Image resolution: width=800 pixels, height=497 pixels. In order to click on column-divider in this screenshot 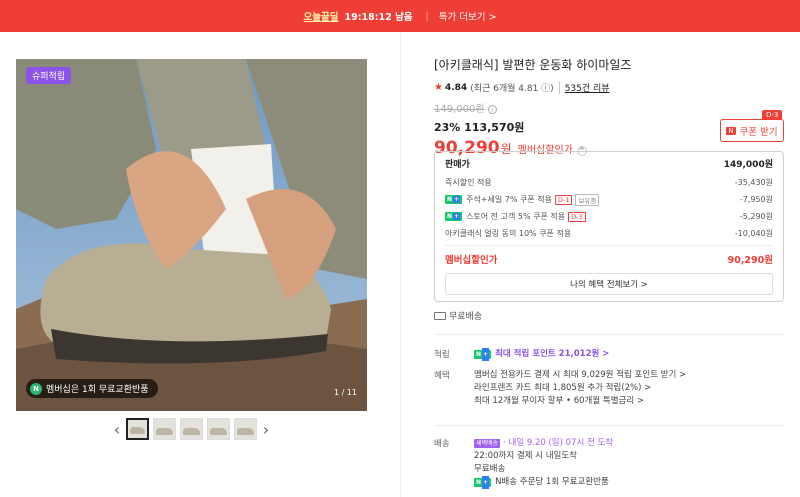, I will do `click(400, 264)`.